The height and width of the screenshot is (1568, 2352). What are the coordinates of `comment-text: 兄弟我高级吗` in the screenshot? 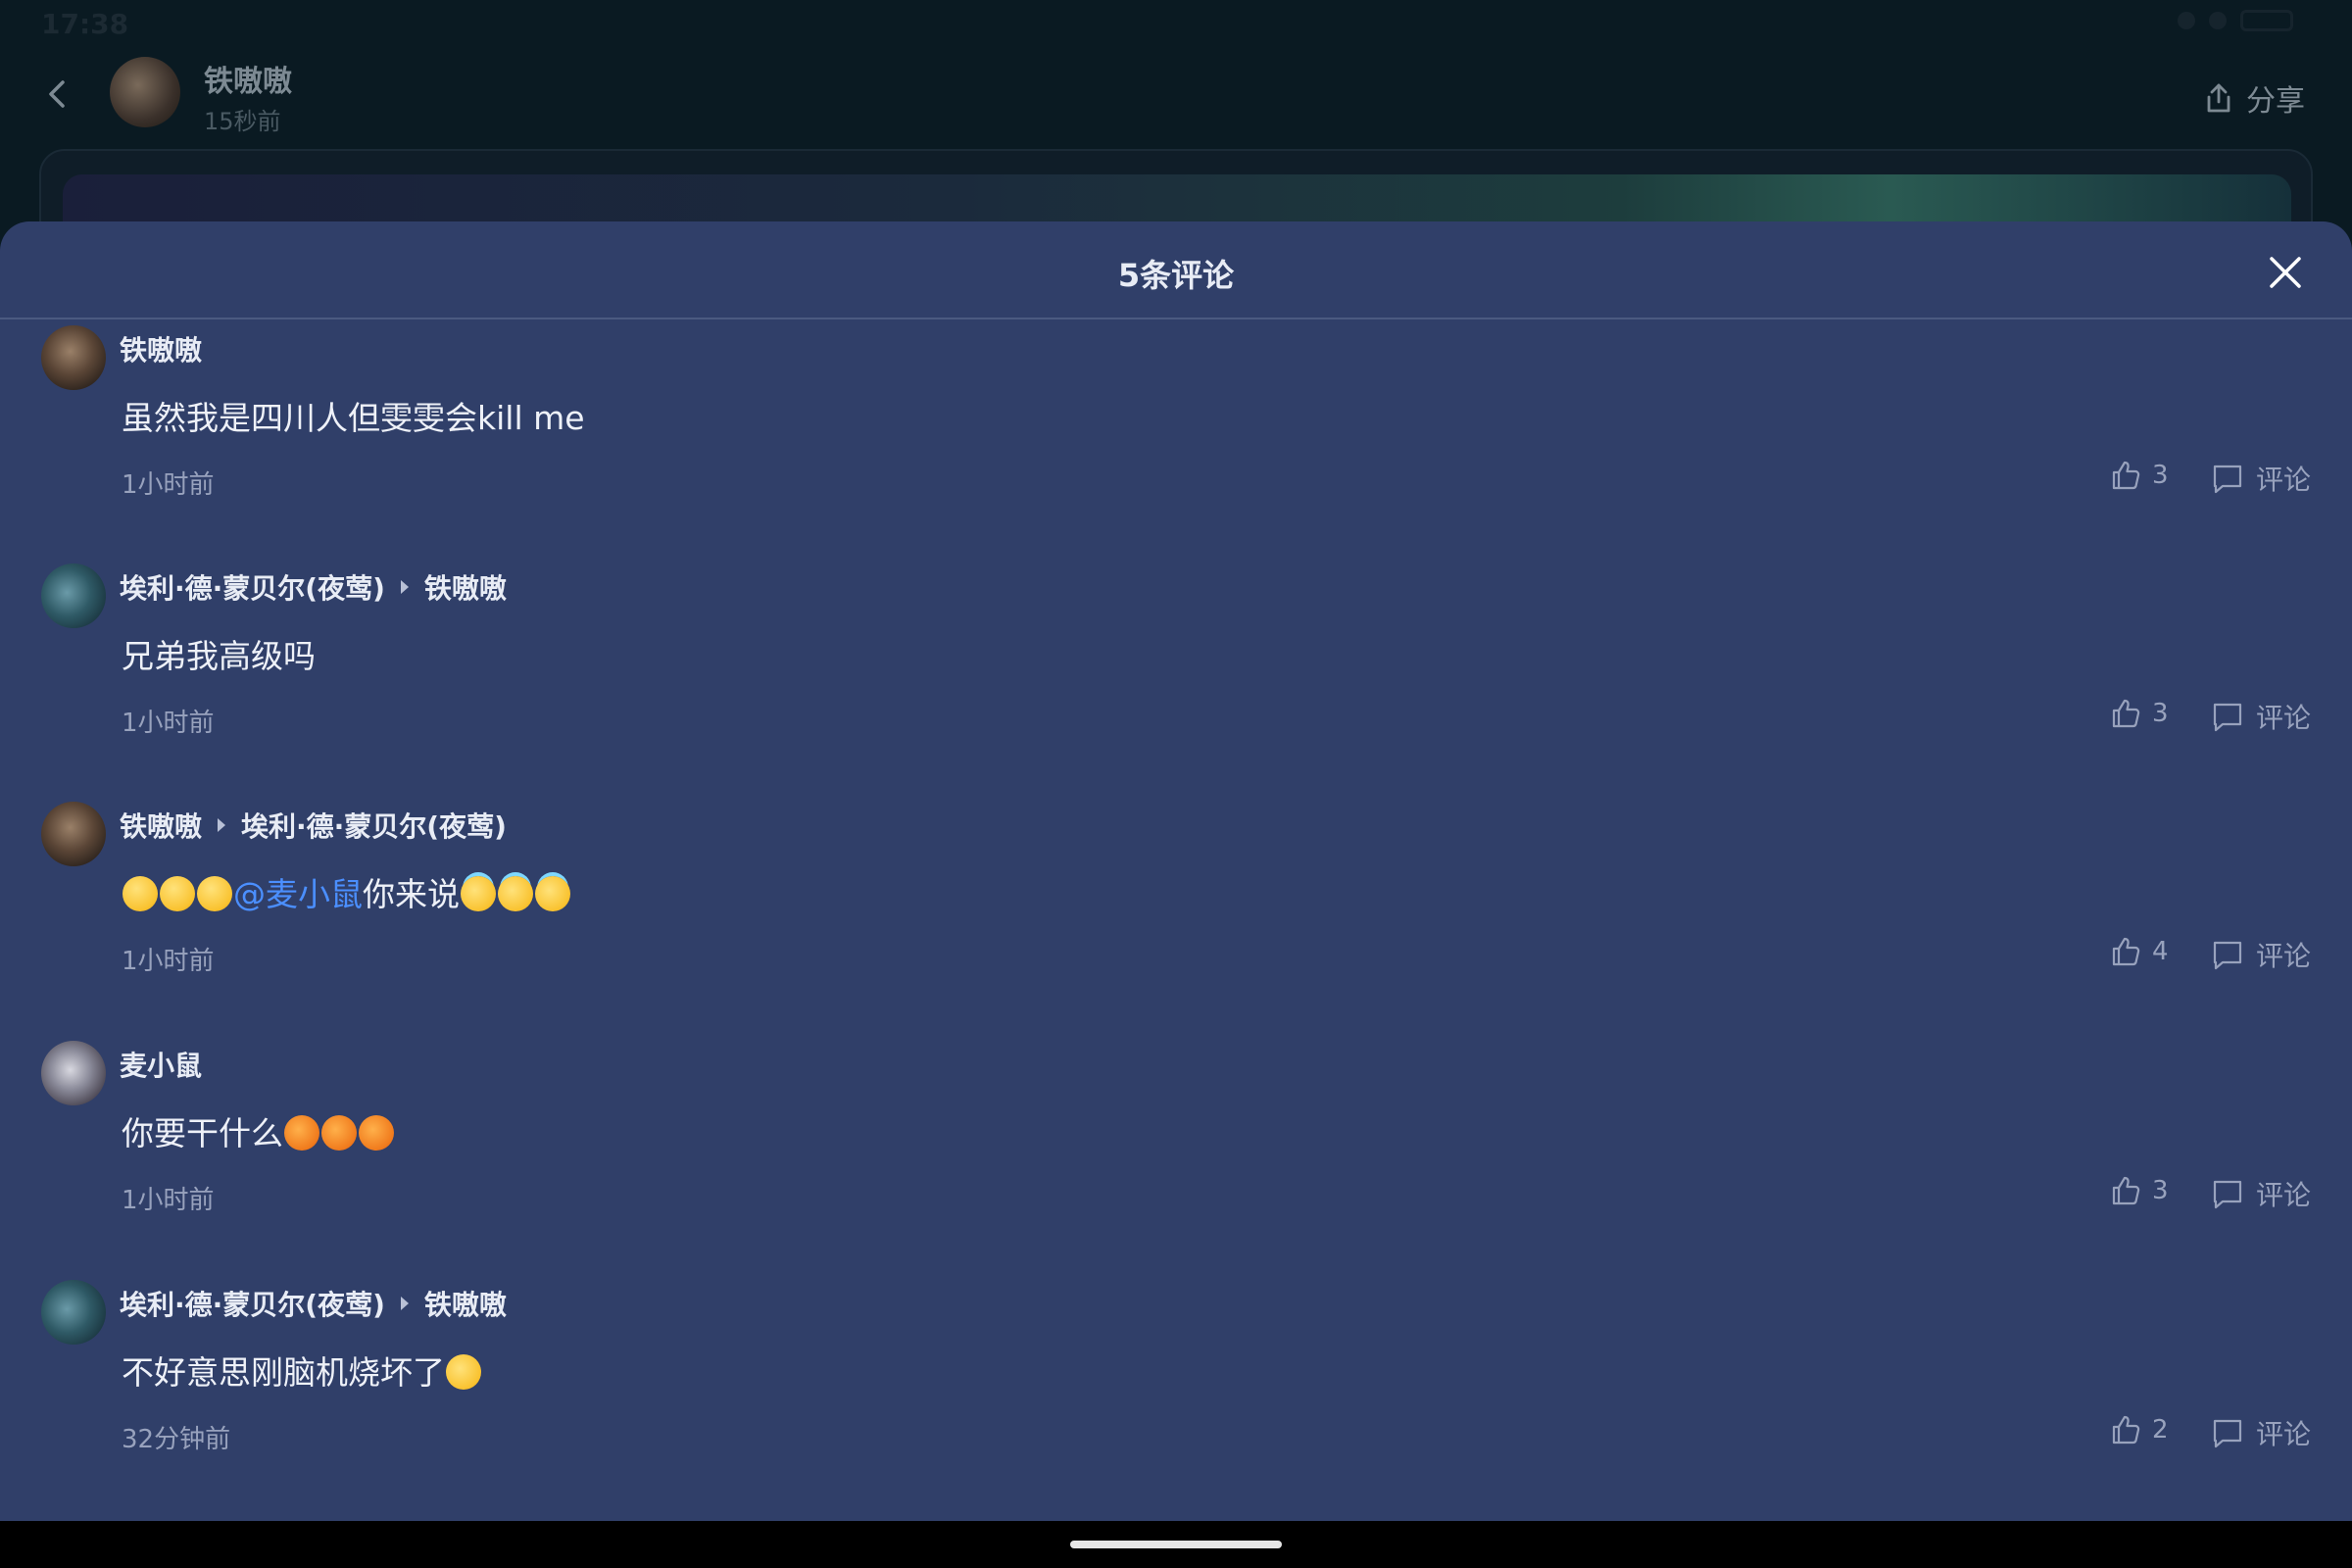 It's located at (219, 656).